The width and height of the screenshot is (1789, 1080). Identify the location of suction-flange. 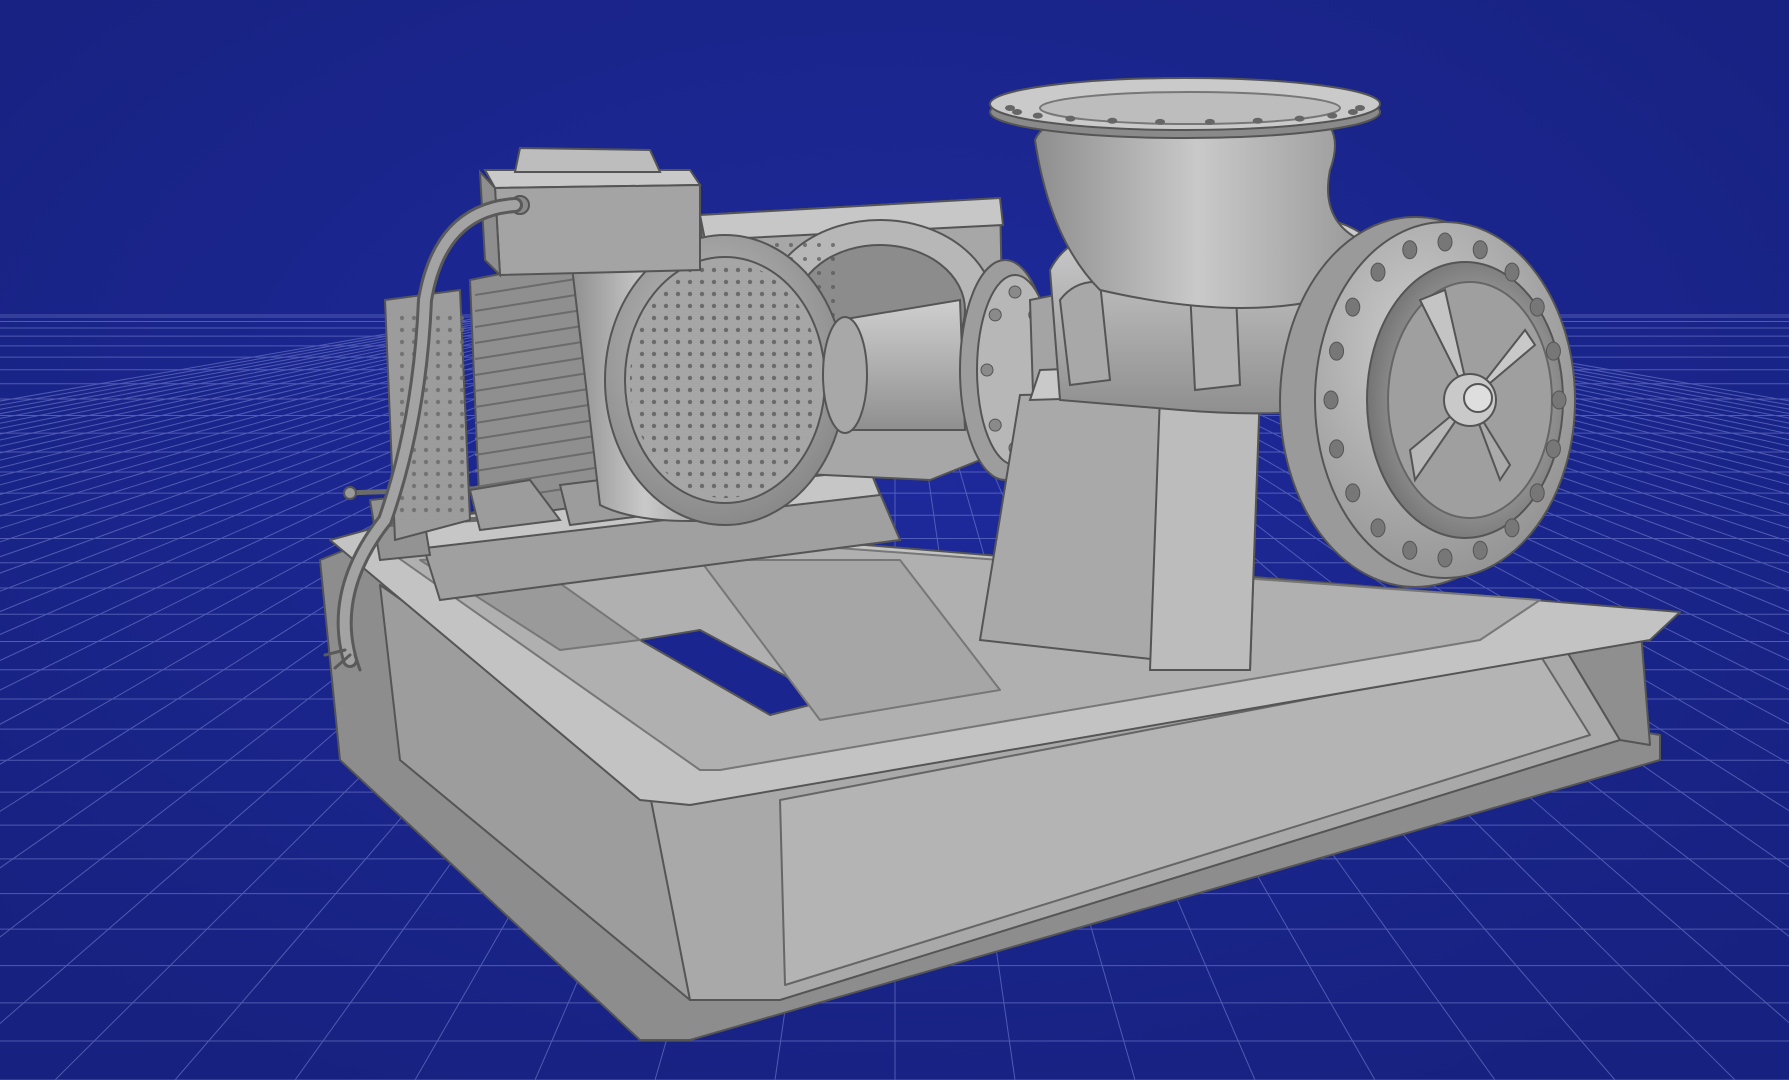
(1427, 402).